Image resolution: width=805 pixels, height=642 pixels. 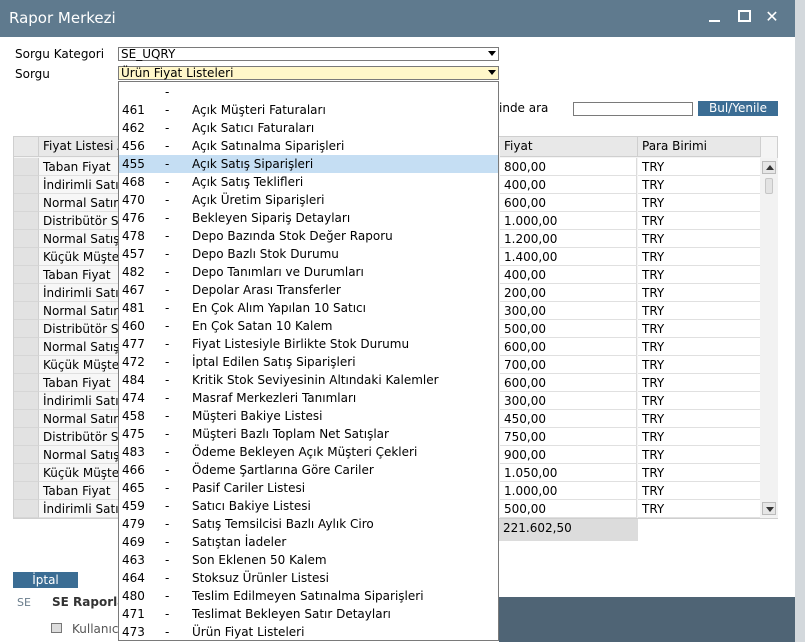 What do you see at coordinates (769, 186) in the screenshot?
I see `scroll-thumb` at bounding box center [769, 186].